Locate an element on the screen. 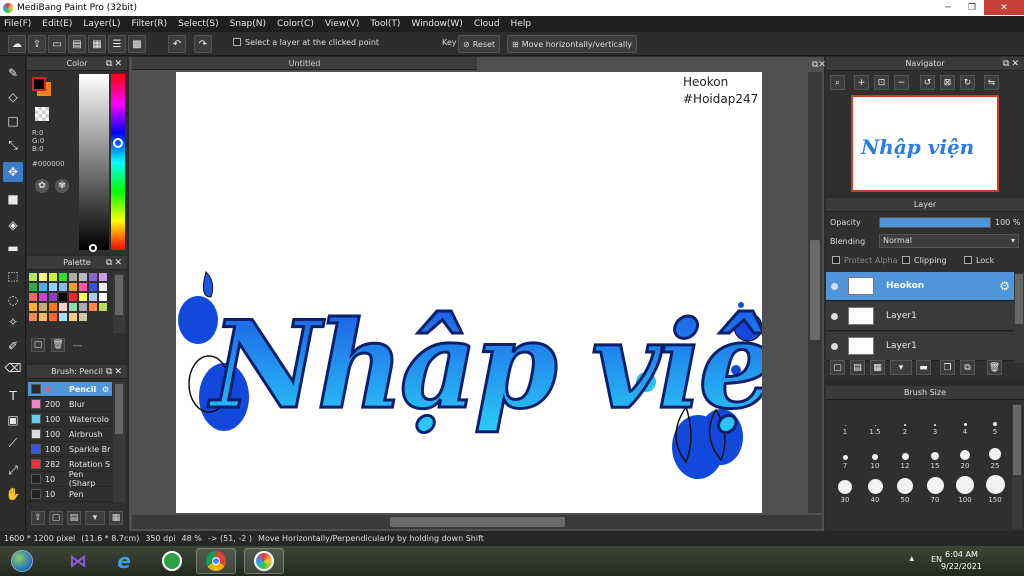  pan-tool-icon: ✋ is located at coordinates (13, 494).